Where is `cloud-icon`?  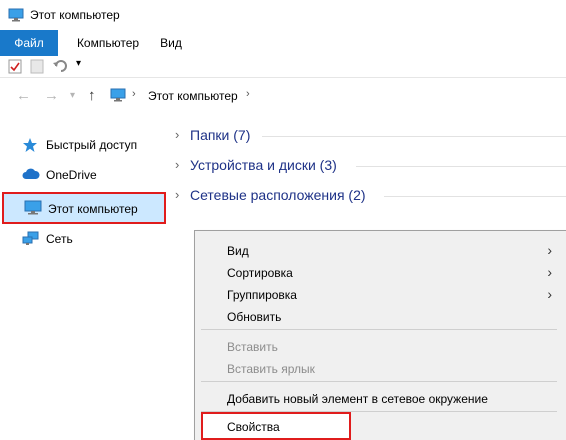 cloud-icon is located at coordinates (31, 175).